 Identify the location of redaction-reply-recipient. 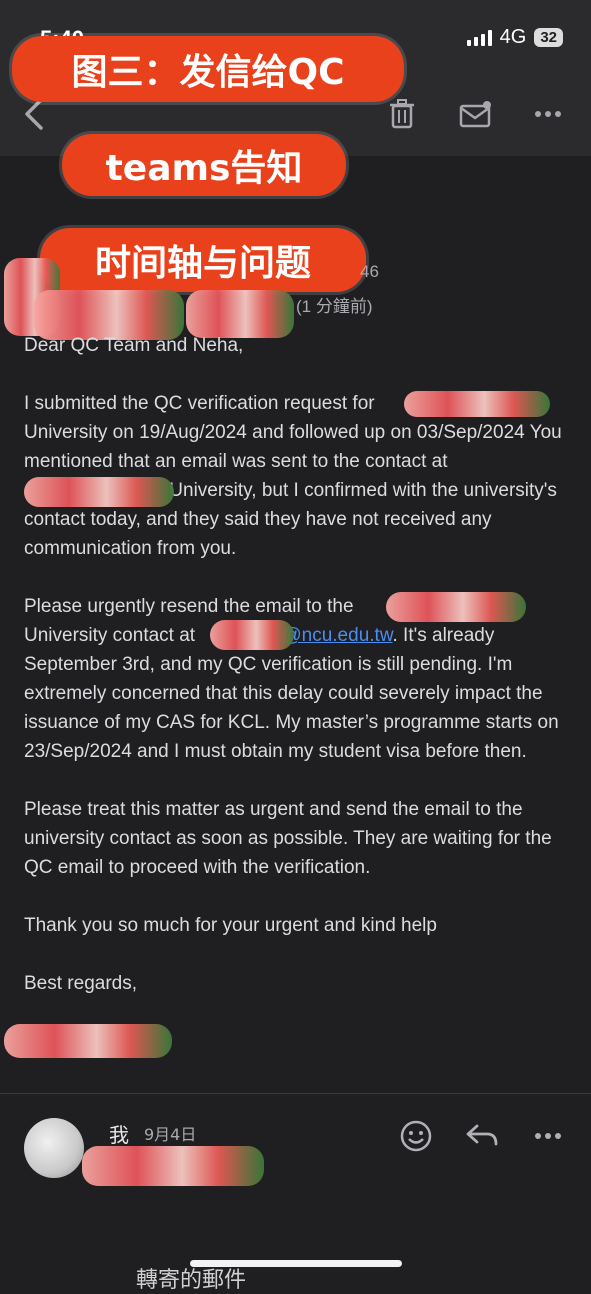
(173, 1166).